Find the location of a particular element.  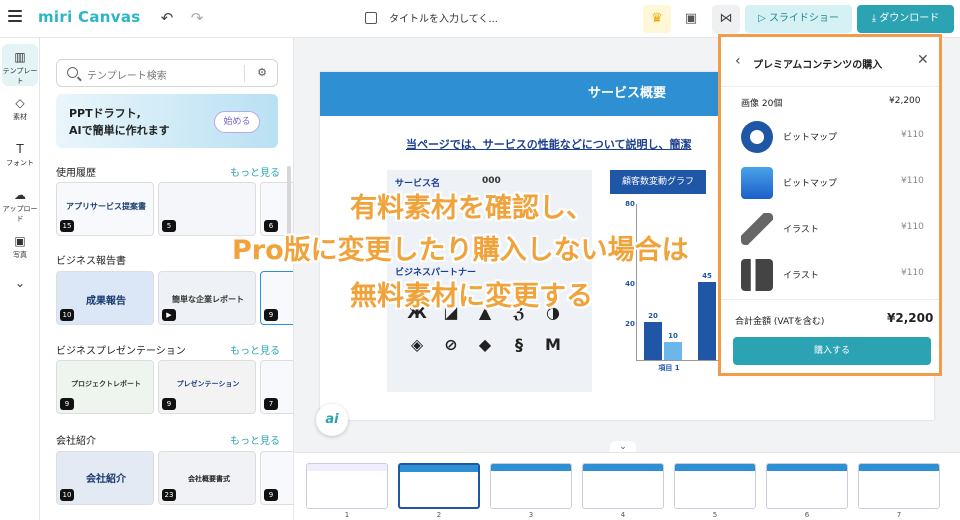

thumb-title: 簡単な企業レポート is located at coordinates (208, 299).